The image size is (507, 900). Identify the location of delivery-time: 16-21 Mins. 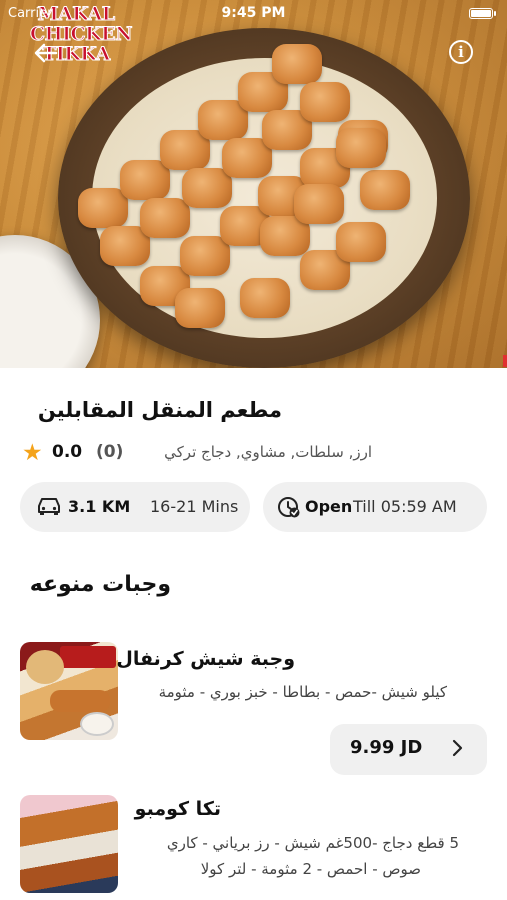
(194, 506).